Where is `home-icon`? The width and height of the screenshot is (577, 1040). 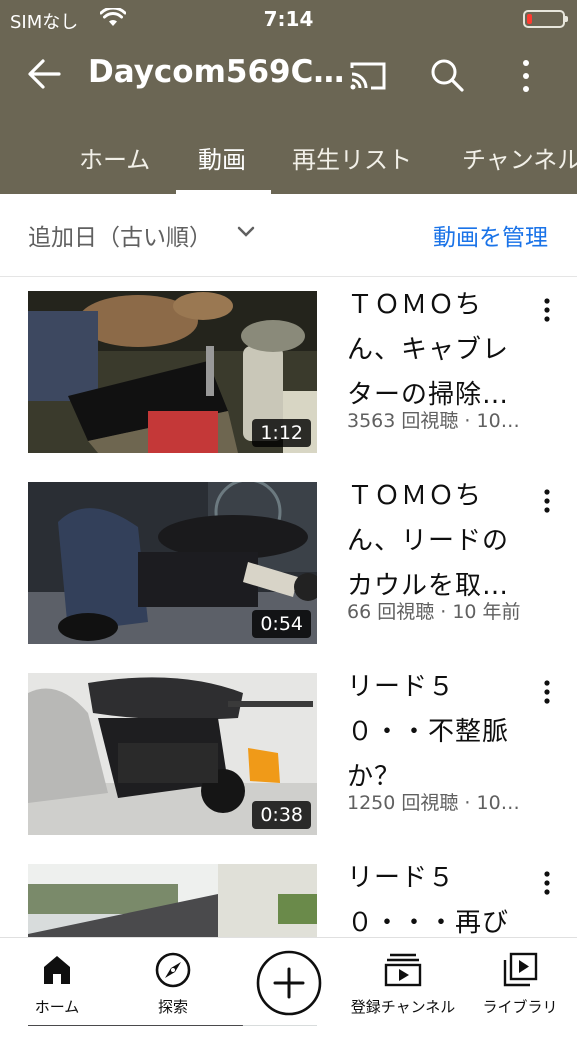 home-icon is located at coordinates (57, 970).